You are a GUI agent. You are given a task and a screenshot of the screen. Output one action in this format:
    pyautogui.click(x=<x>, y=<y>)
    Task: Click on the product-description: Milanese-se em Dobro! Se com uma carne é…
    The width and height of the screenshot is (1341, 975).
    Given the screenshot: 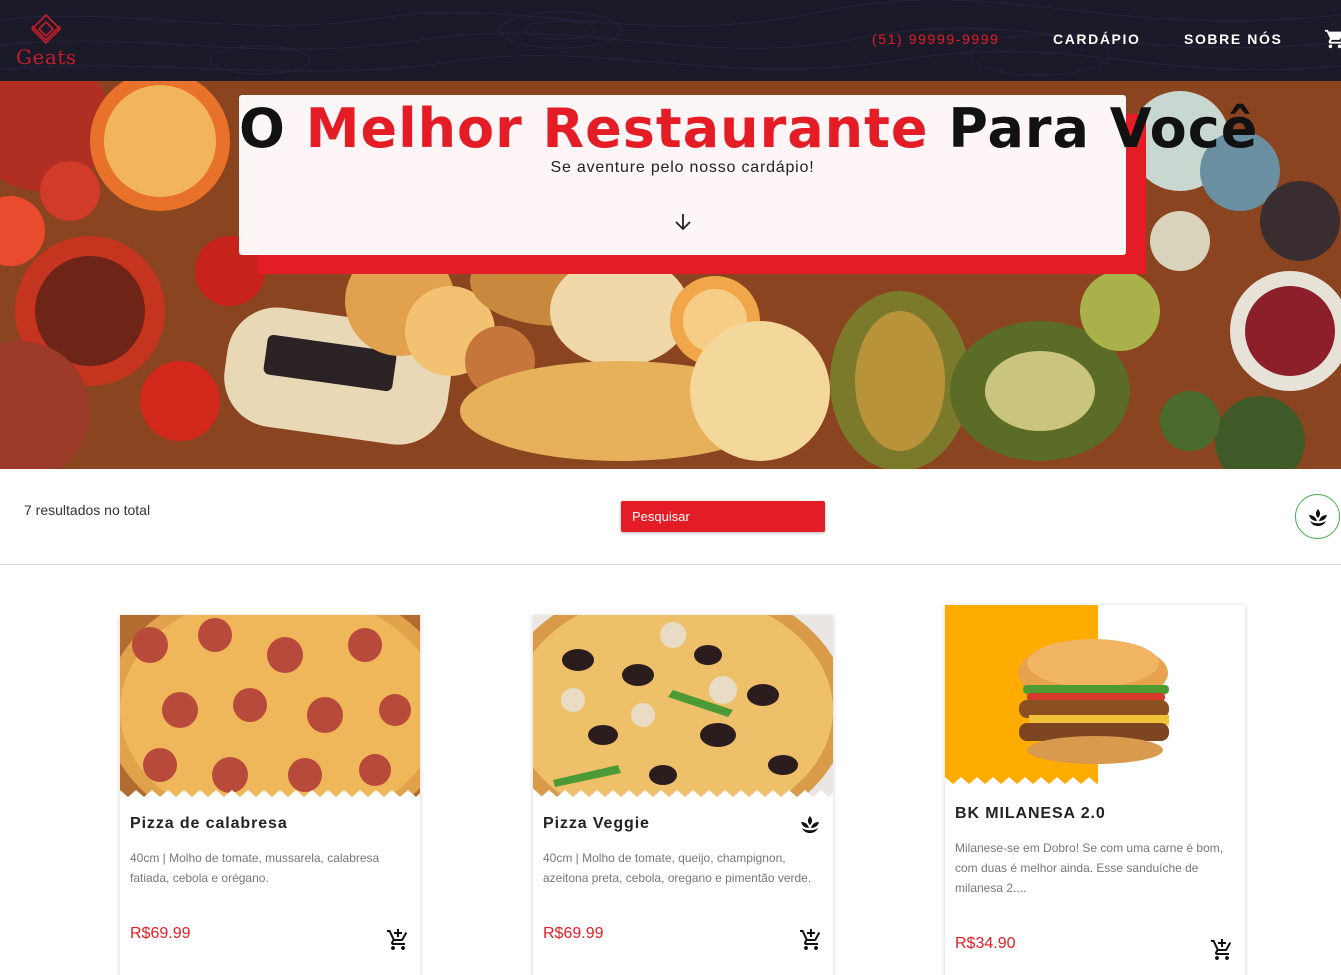 What is the action you would take?
    pyautogui.click(x=1089, y=868)
    